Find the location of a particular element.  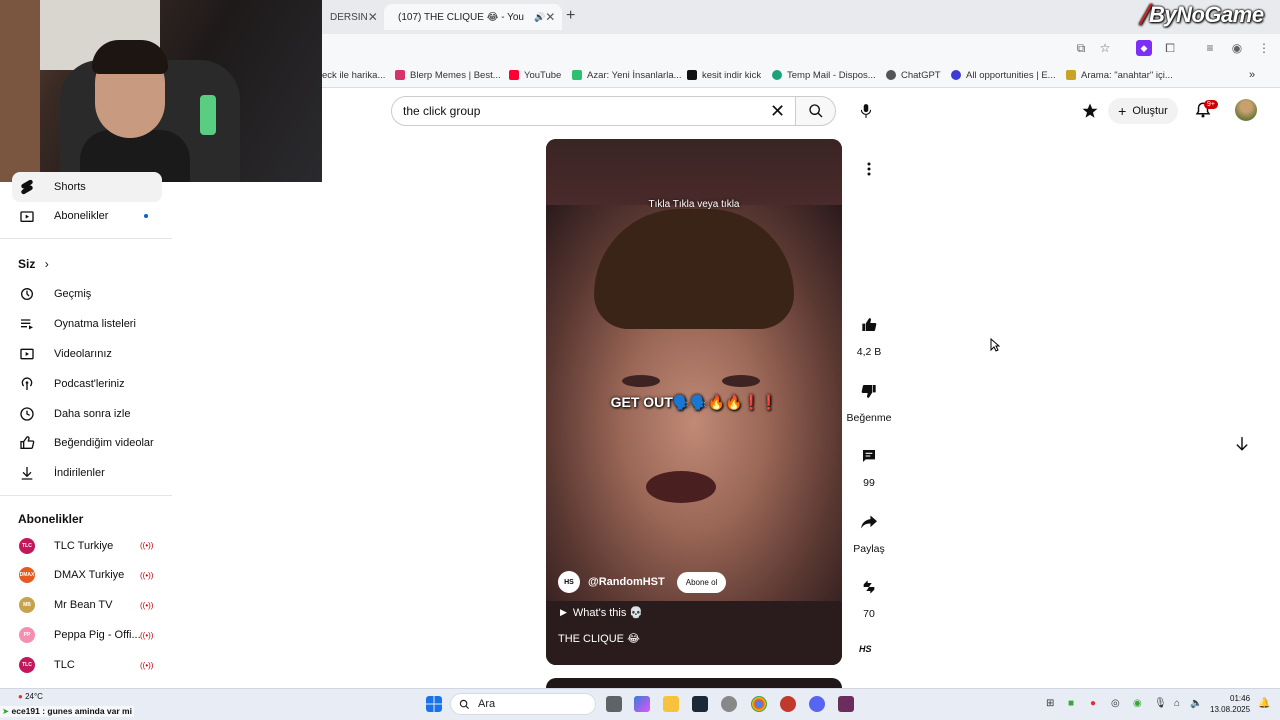

bookmark-item: YouTube is located at coordinates (535, 75).